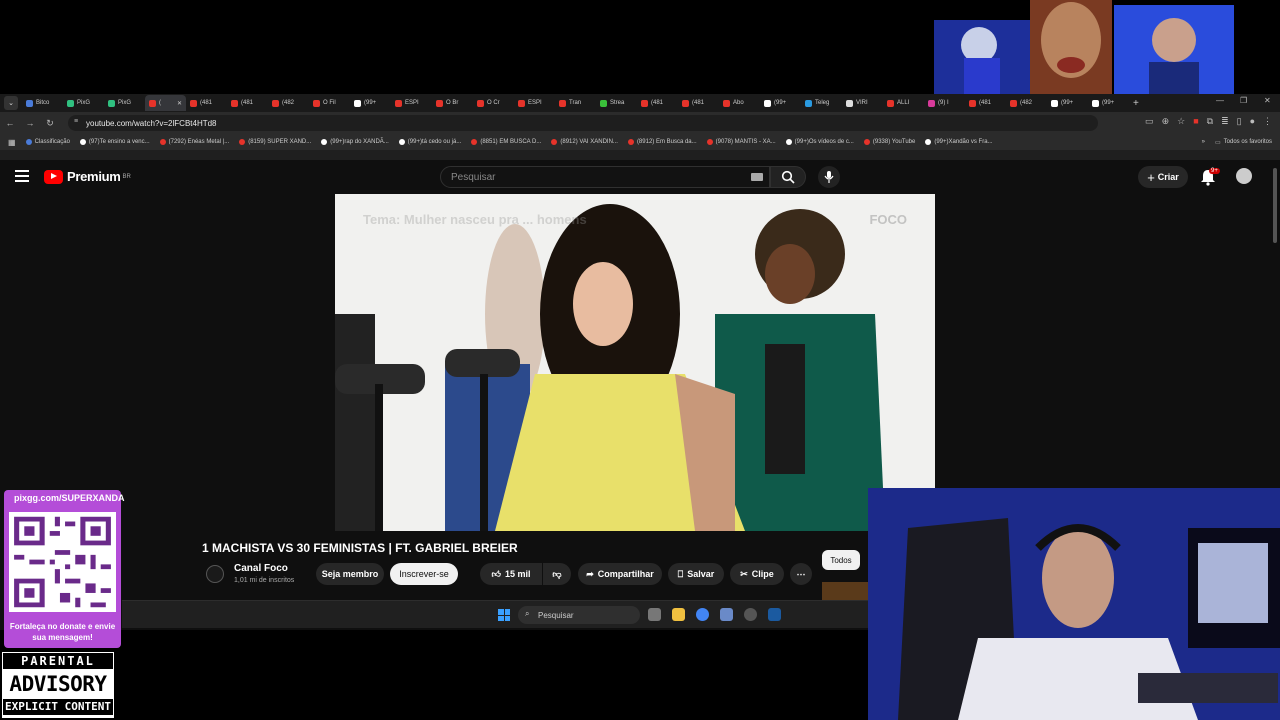 This screenshot has width=1280, height=720. Describe the element at coordinates (829, 177) in the screenshot. I see `voice-search-button` at that location.